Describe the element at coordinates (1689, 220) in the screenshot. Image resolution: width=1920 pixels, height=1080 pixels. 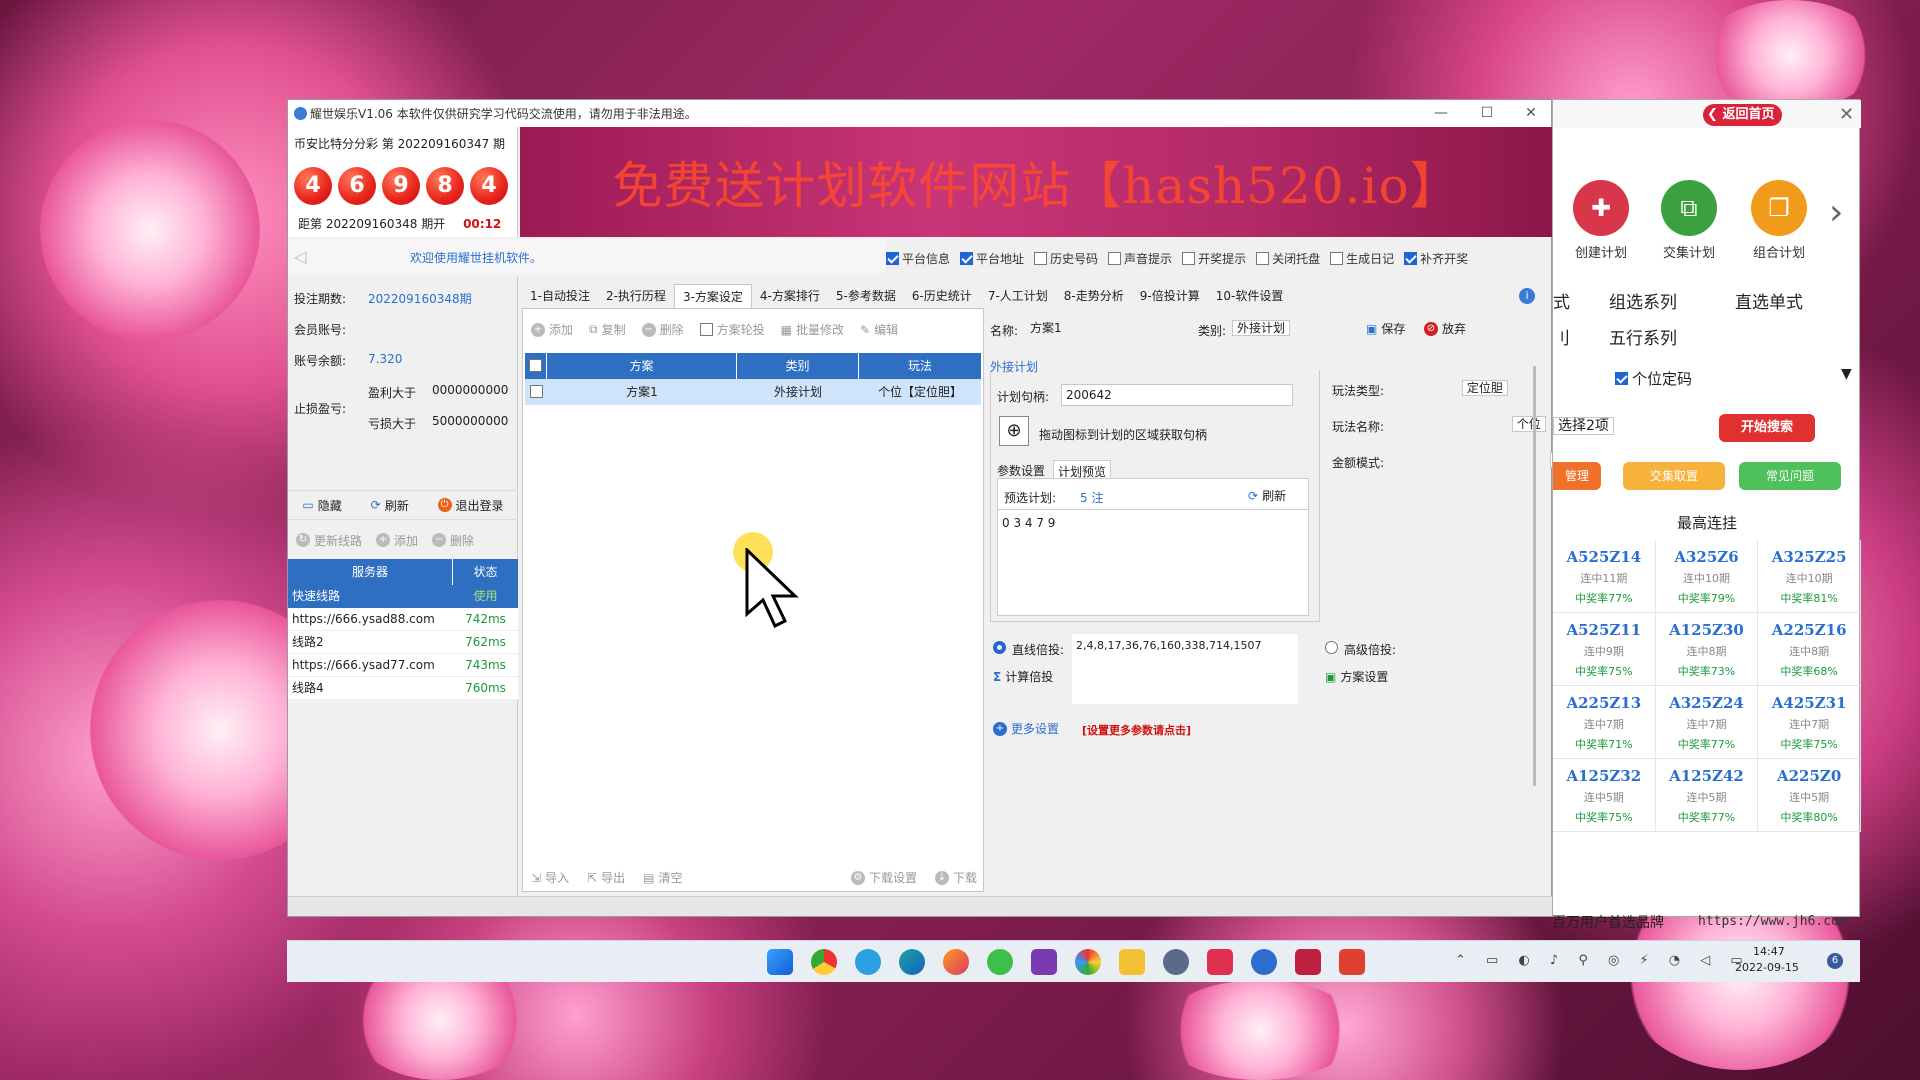
I see `intersect-plan-button: ⧉ 交集计划` at that location.